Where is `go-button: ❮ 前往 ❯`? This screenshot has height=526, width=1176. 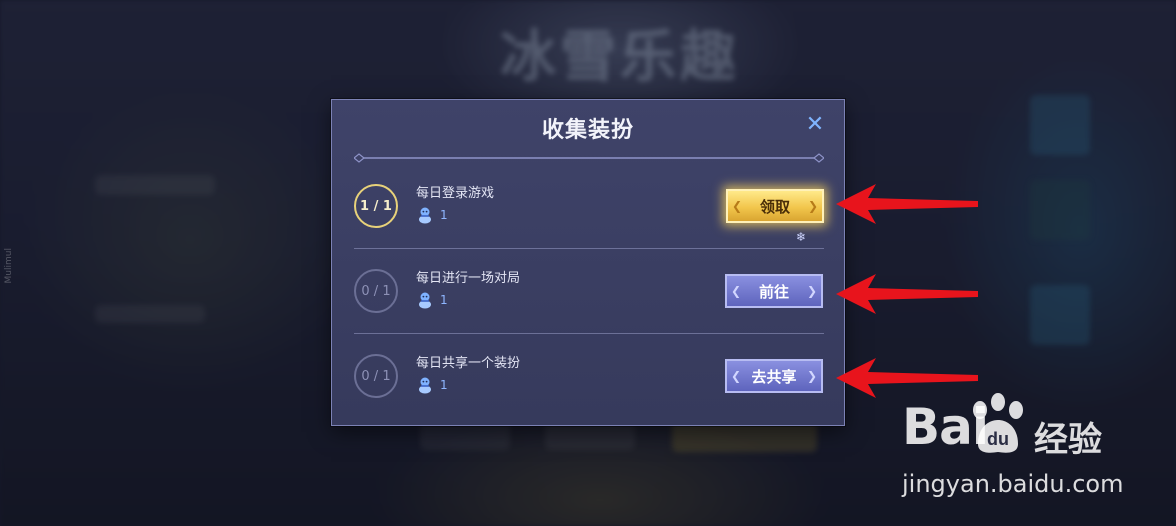 go-button: ❮ 前往 ❯ is located at coordinates (774, 291).